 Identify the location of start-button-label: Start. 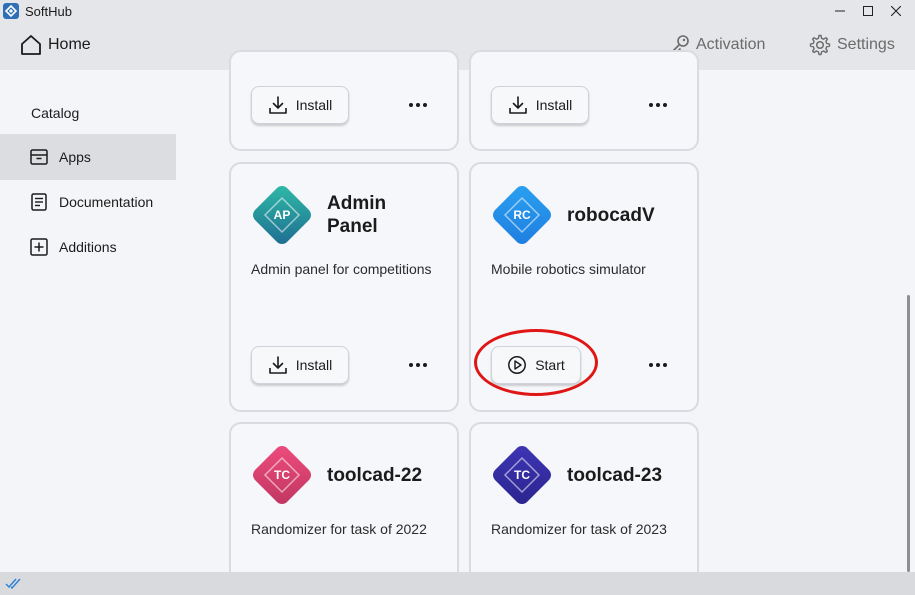
(550, 365).